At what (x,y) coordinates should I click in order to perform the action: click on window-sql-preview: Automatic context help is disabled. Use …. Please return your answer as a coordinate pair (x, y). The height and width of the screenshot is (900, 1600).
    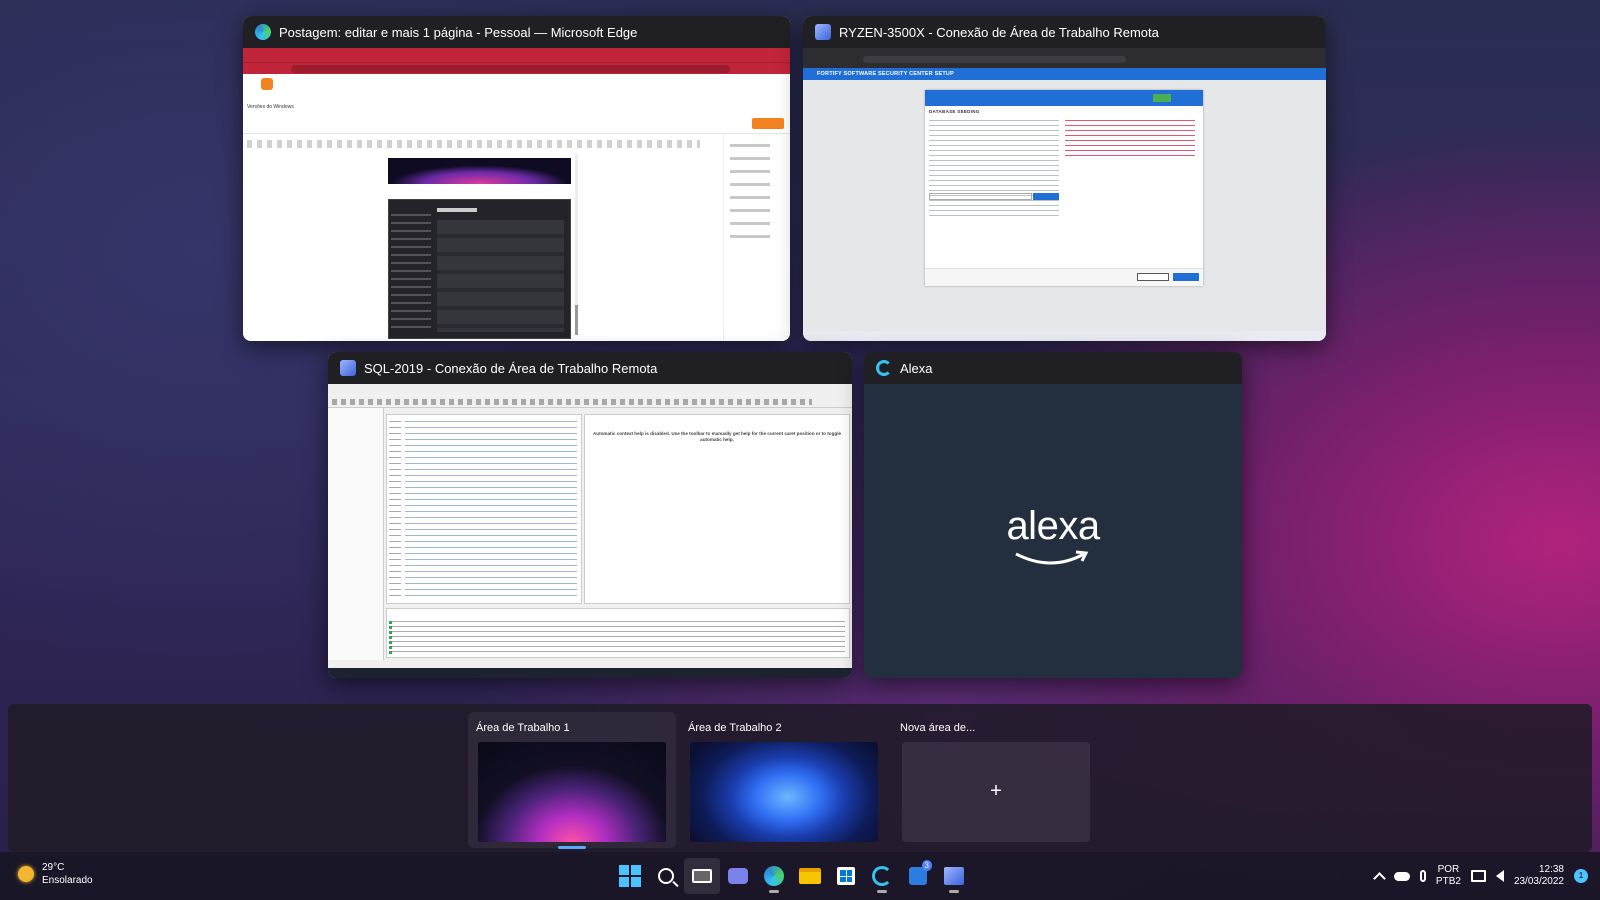
    Looking at the image, I should click on (590, 531).